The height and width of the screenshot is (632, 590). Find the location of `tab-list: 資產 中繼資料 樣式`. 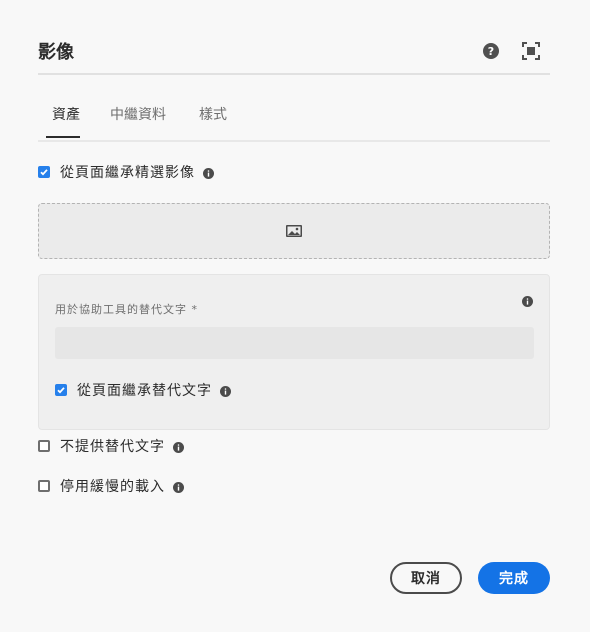

tab-list: 資產 中繼資料 樣式 is located at coordinates (294, 120).